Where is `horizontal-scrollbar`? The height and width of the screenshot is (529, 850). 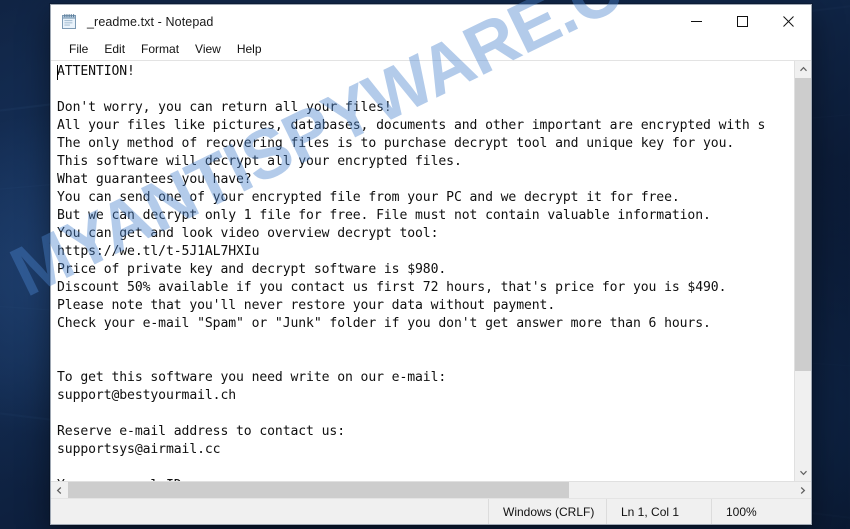 horizontal-scrollbar is located at coordinates (431, 490).